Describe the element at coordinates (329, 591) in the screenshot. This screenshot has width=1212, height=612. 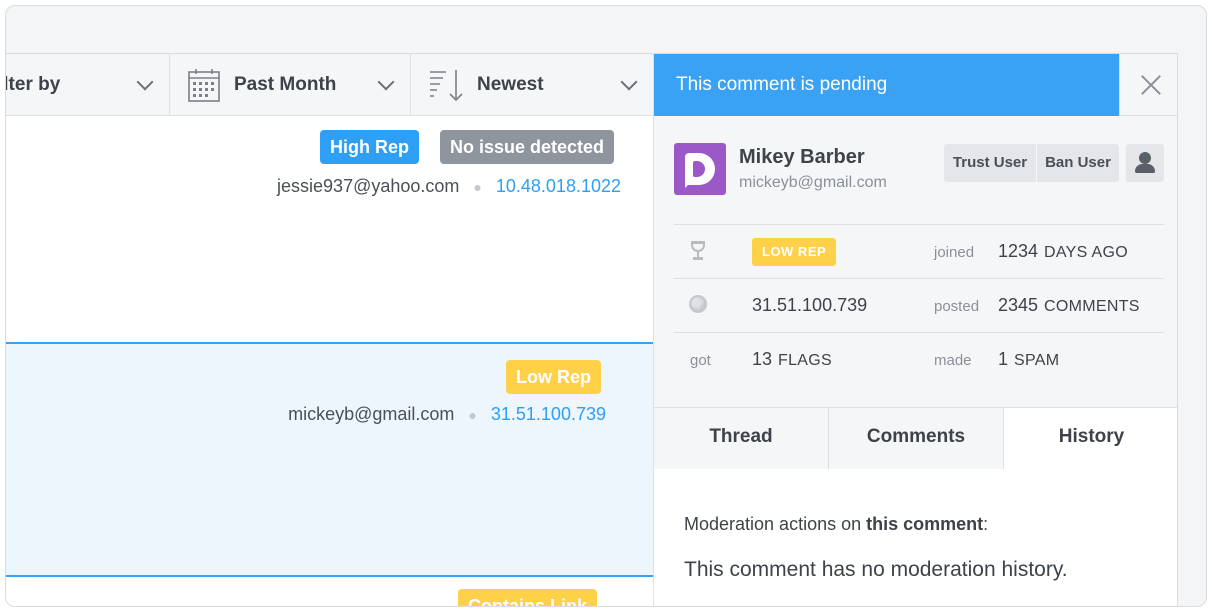
I see `comment-row: Contains Link` at that location.